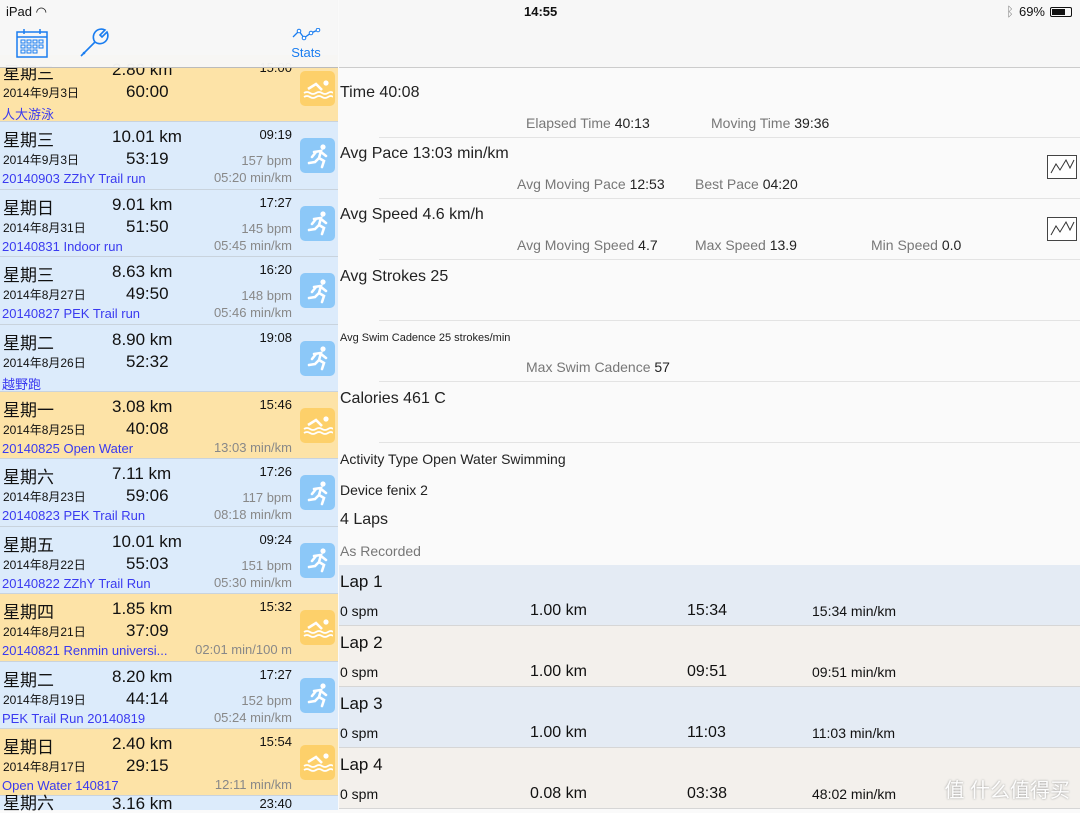  Describe the element at coordinates (28, 613) in the screenshot. I see `activity-day: 星期四` at that location.